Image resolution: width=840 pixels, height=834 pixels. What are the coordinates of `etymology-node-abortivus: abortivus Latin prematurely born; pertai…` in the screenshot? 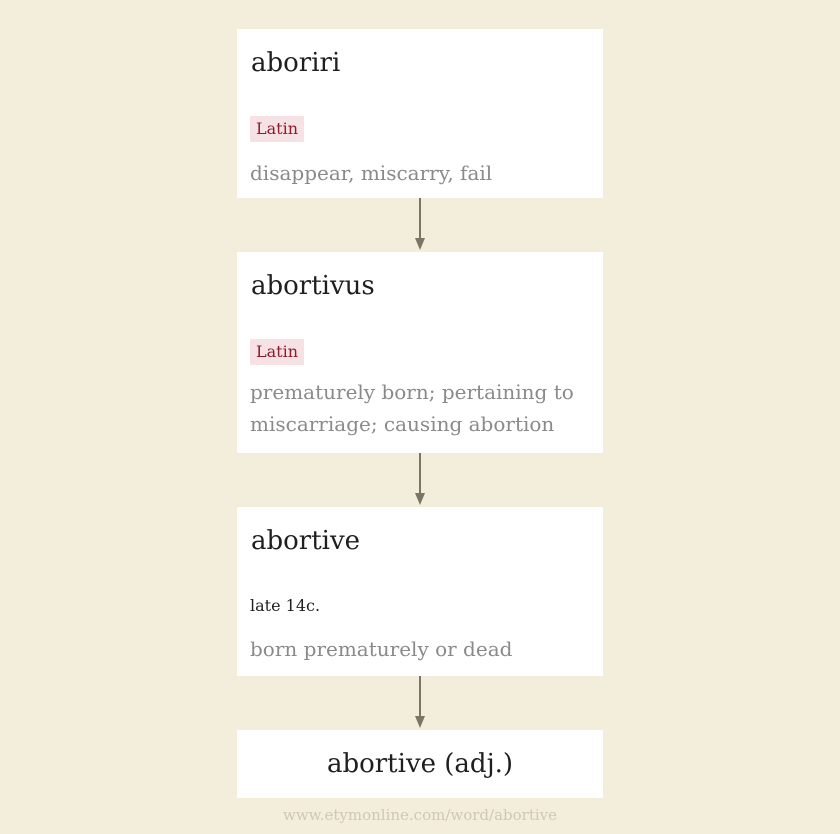 It's located at (420, 352).